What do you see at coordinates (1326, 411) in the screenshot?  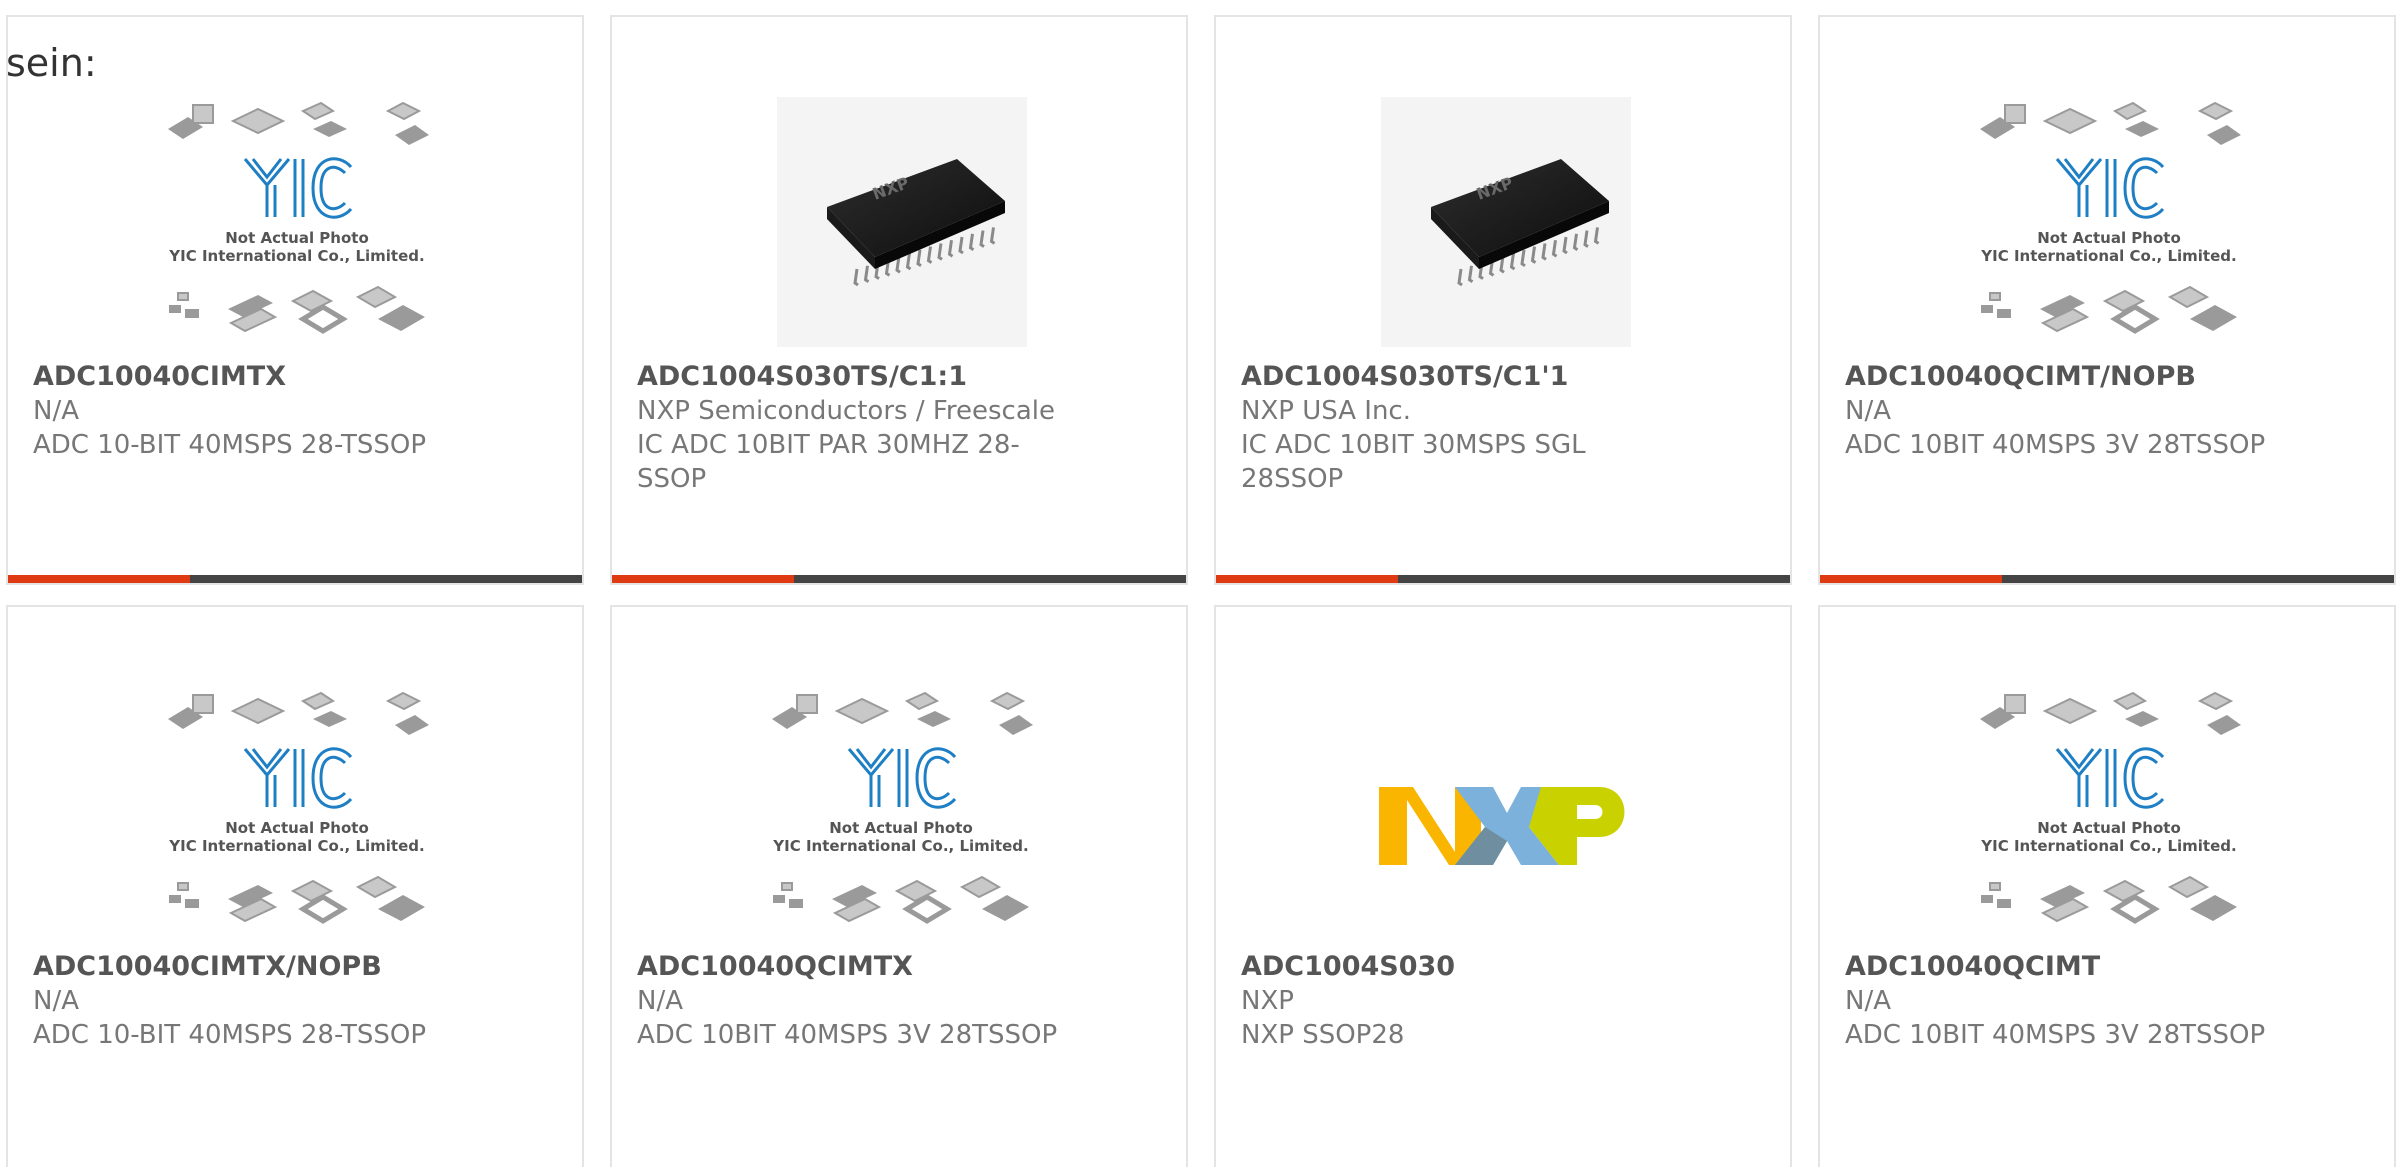 I see `manufacturer-text: NXP USA Inc.` at bounding box center [1326, 411].